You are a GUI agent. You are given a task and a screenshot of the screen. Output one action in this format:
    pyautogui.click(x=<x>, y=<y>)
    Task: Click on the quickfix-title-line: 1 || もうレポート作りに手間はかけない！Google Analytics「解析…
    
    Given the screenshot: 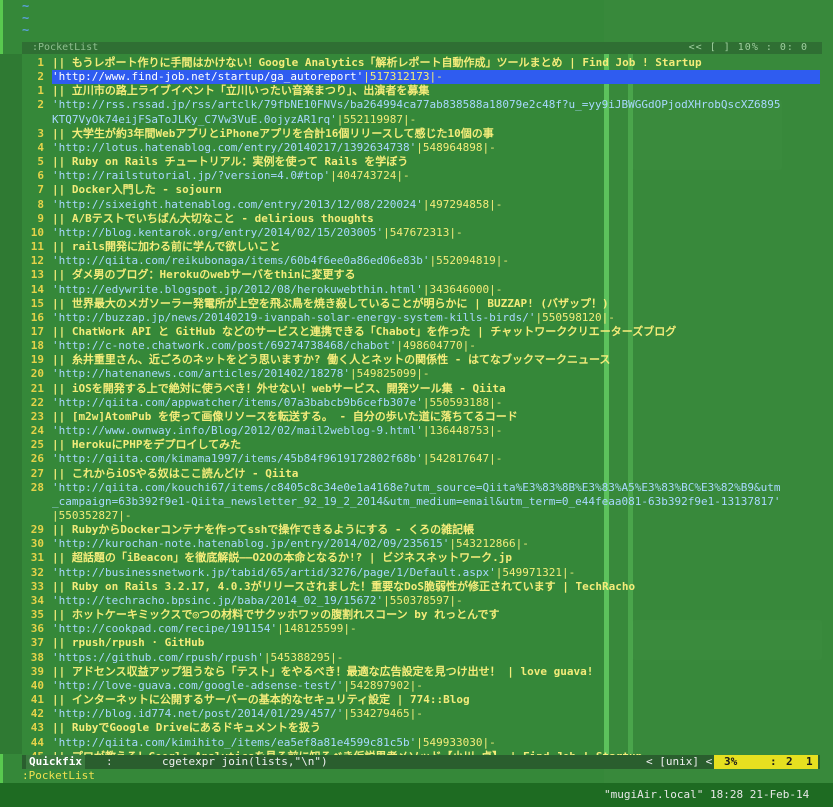 What is the action you would take?
    pyautogui.click(x=416, y=63)
    